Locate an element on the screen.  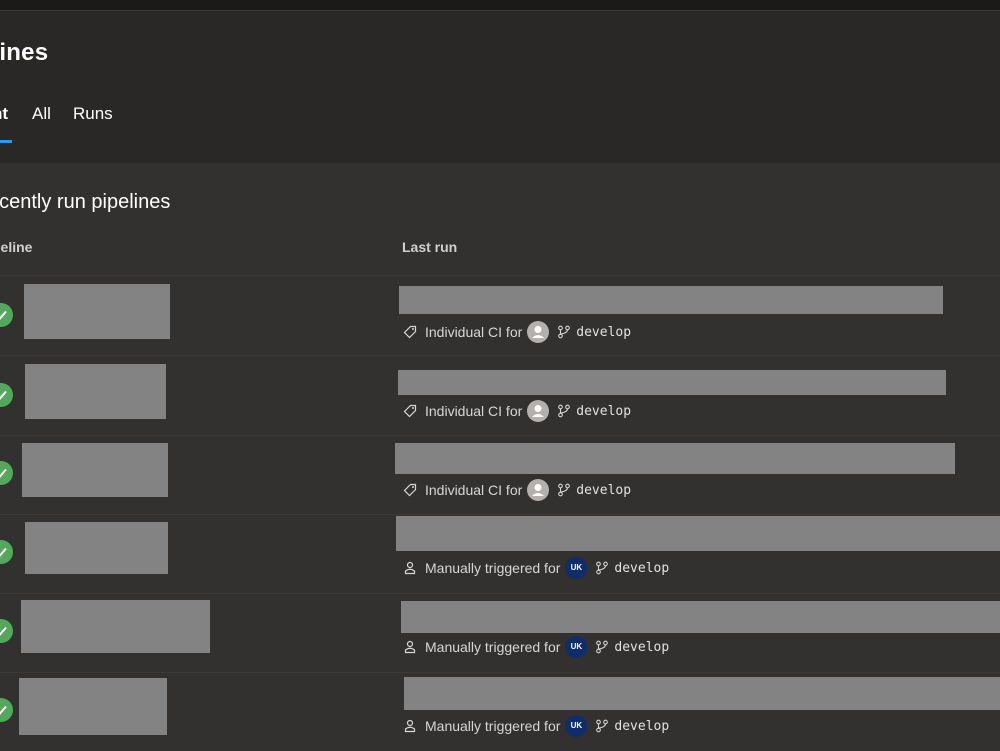
section-title: ecently run pipelines is located at coordinates (85, 202).